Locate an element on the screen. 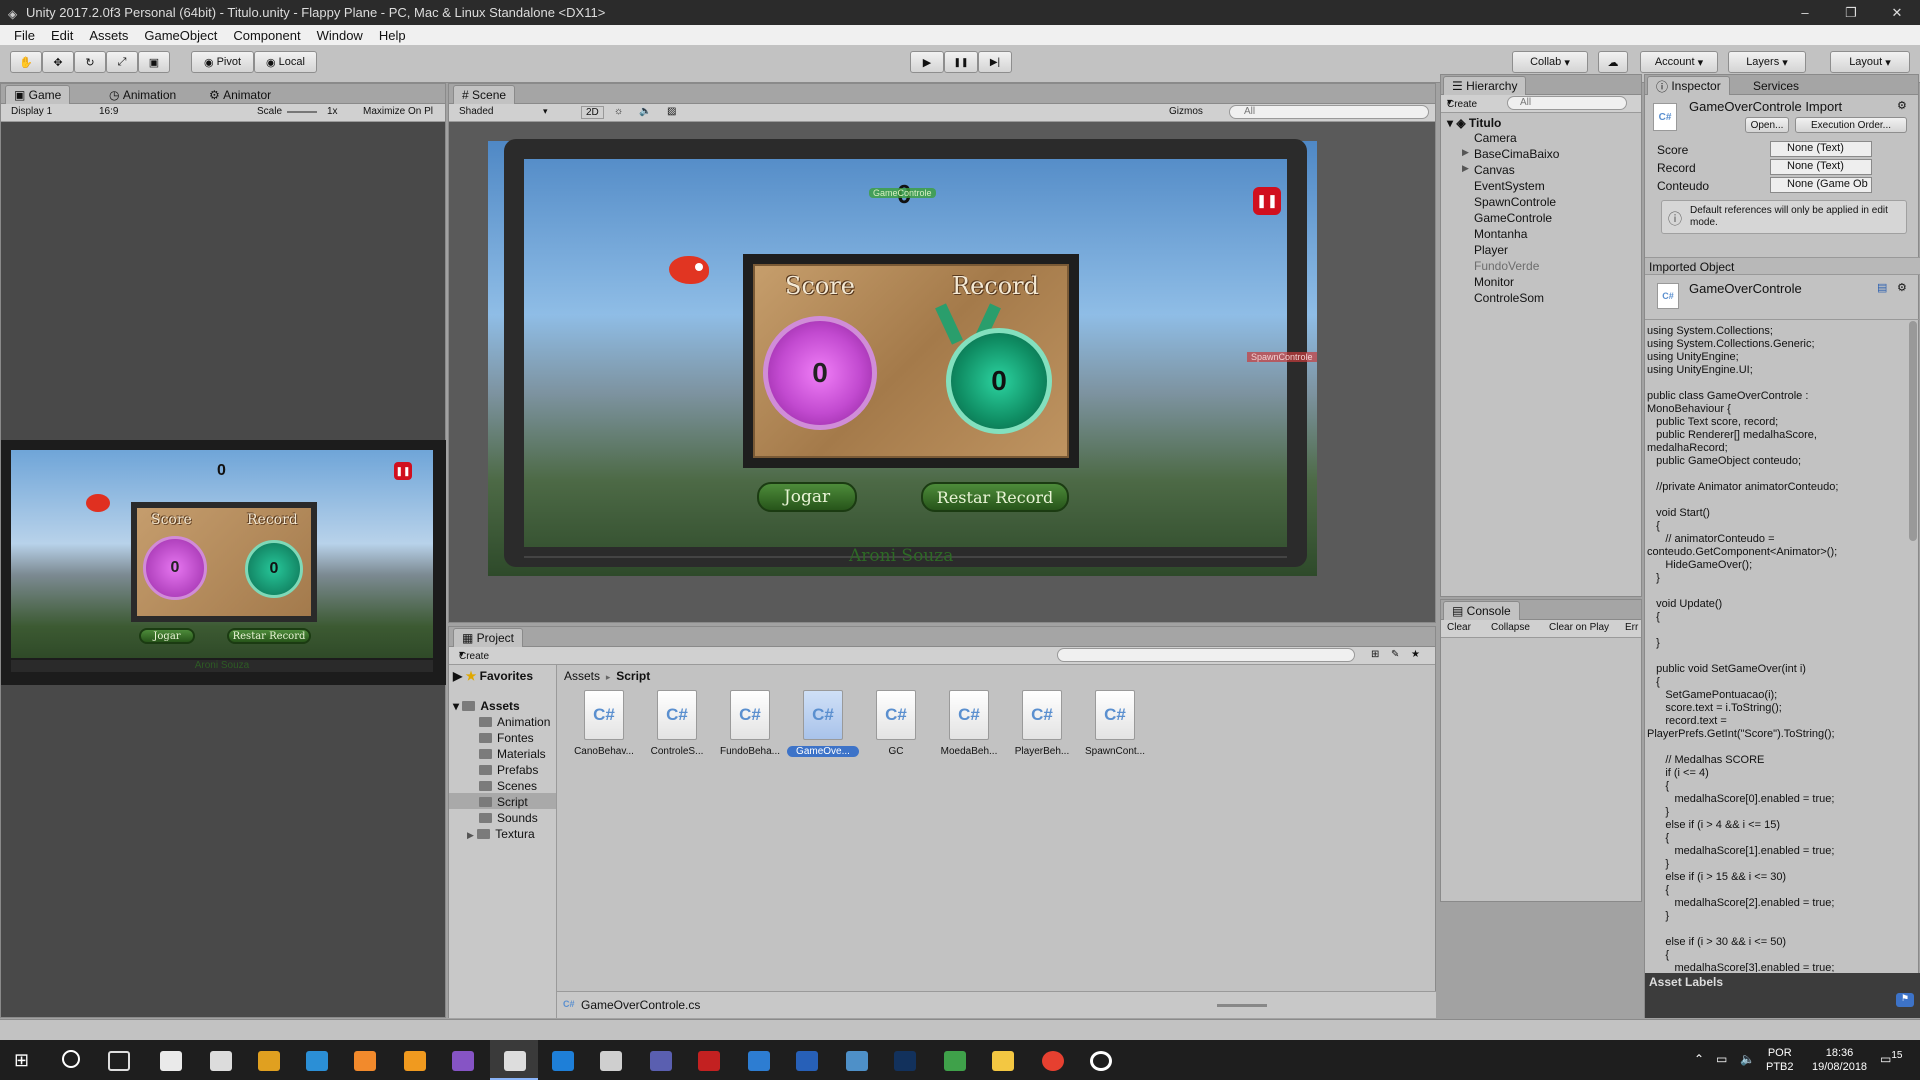  hierarchy-item: EventSystem is located at coordinates (1509, 186).